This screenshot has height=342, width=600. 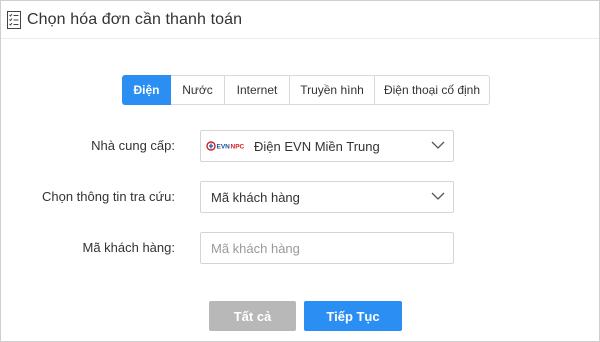 What do you see at coordinates (255, 197) in the screenshot?
I see `lookup-value: Mã khách hàng` at bounding box center [255, 197].